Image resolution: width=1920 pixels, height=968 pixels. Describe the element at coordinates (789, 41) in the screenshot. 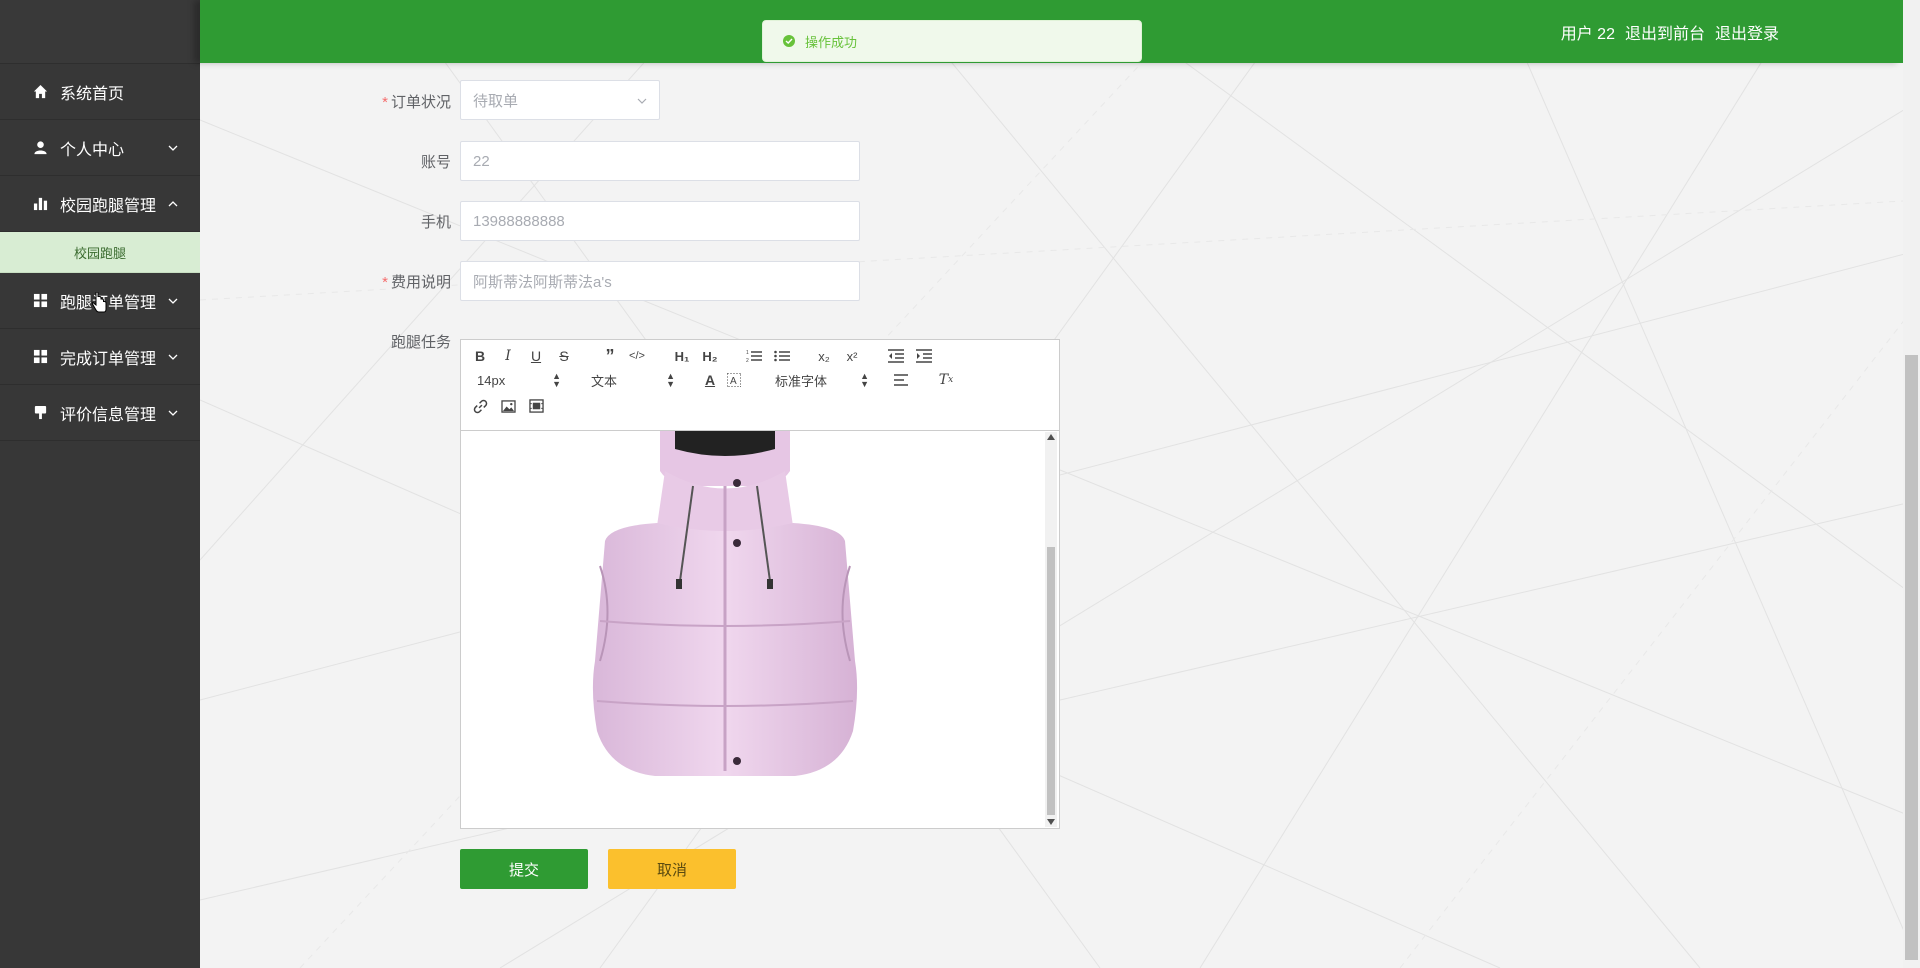

I see `success-check-icon` at that location.